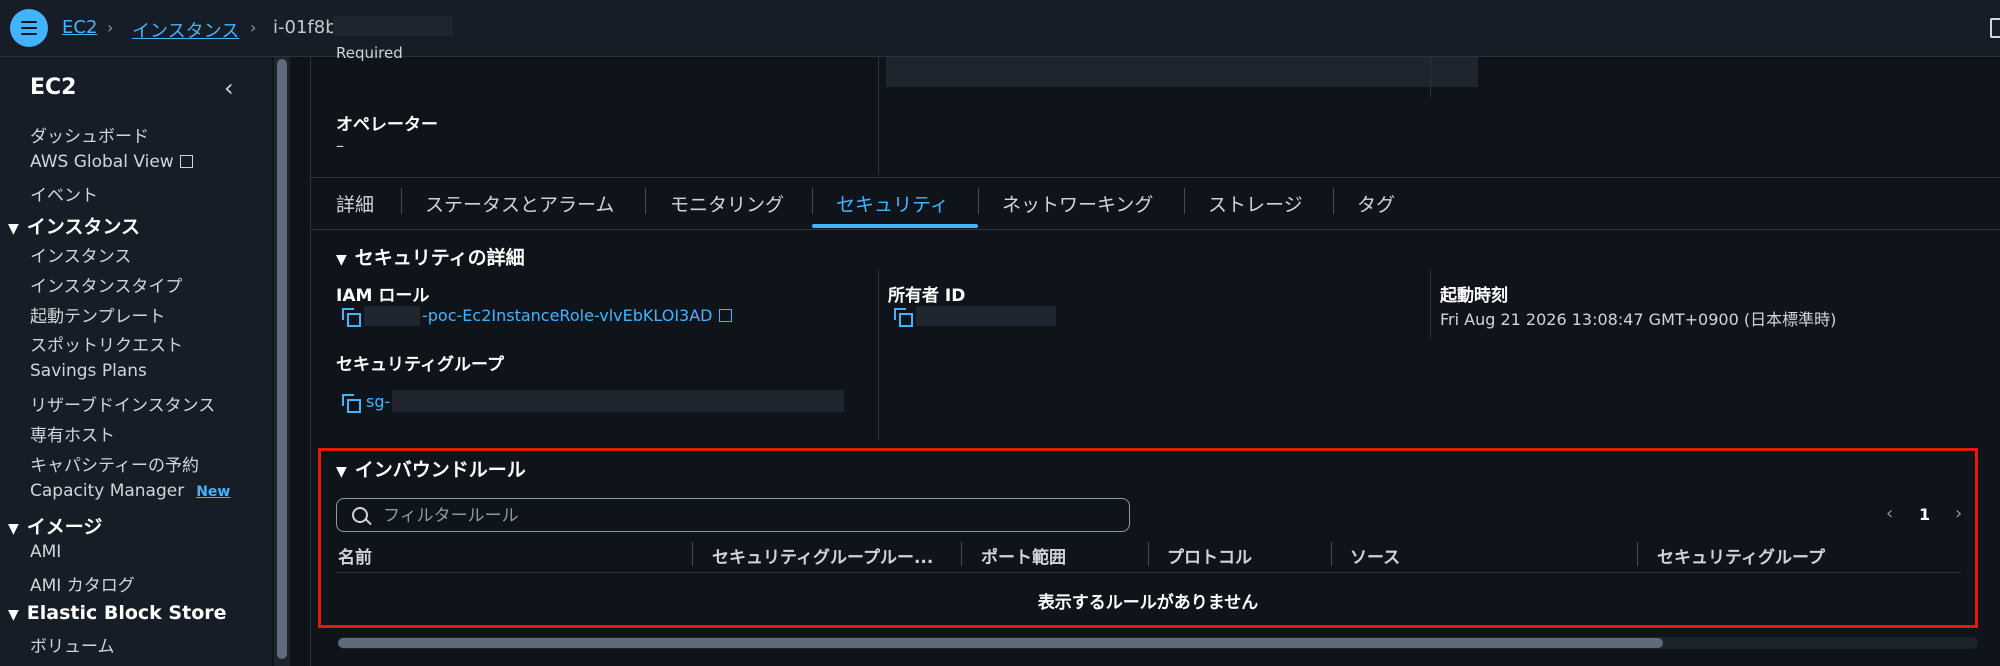 This screenshot has width=2000, height=666. What do you see at coordinates (383, 296) in the screenshot?
I see `iam-role-label: IAM ロール` at bounding box center [383, 296].